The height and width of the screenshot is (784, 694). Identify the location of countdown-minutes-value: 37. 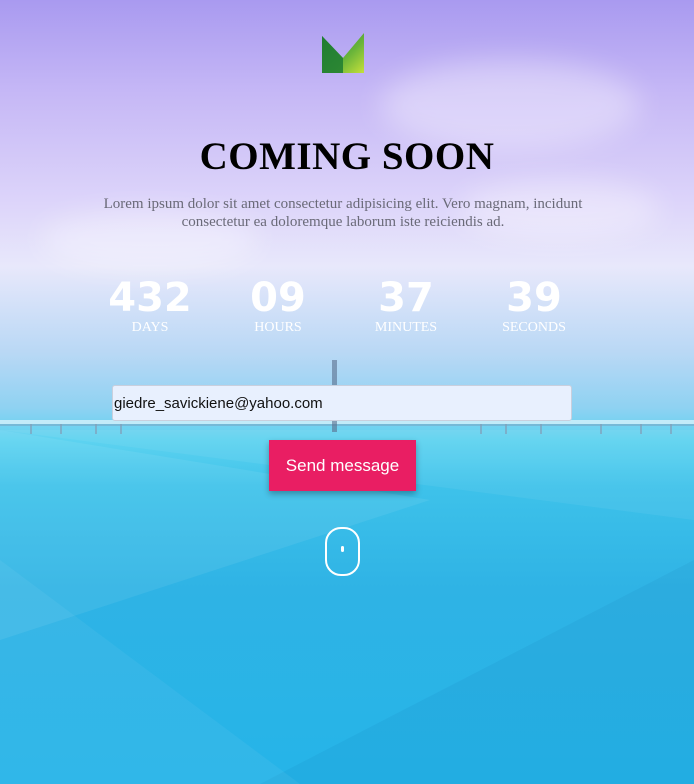
(406, 298).